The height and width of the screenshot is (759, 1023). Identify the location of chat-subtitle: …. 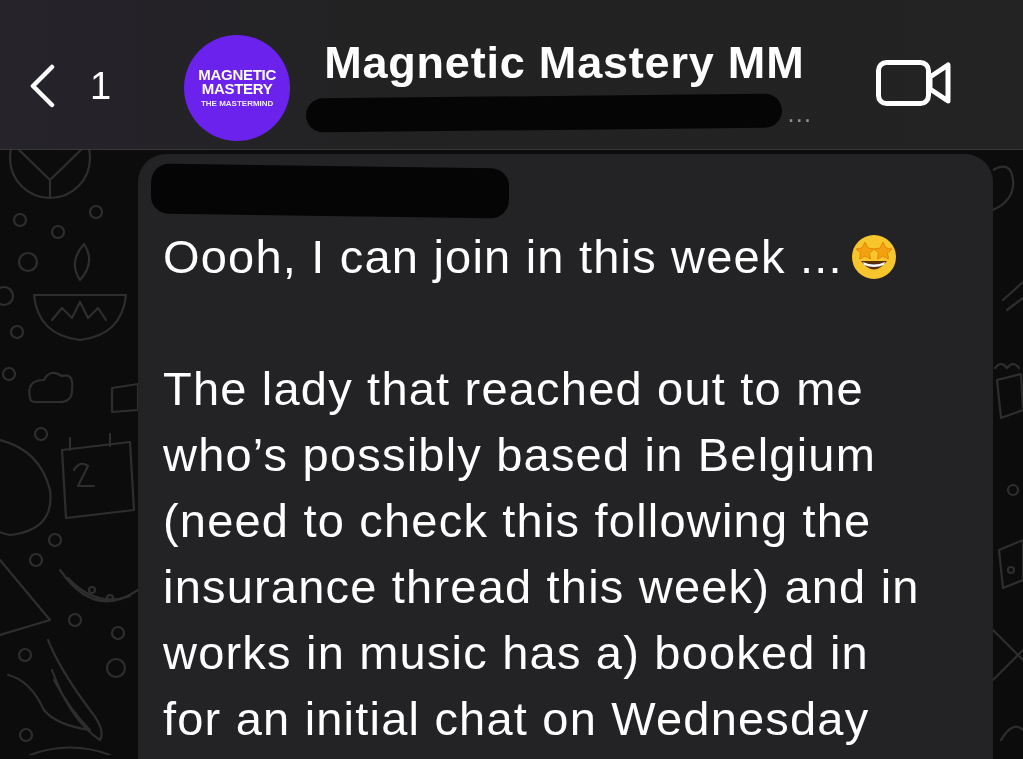
(799, 113).